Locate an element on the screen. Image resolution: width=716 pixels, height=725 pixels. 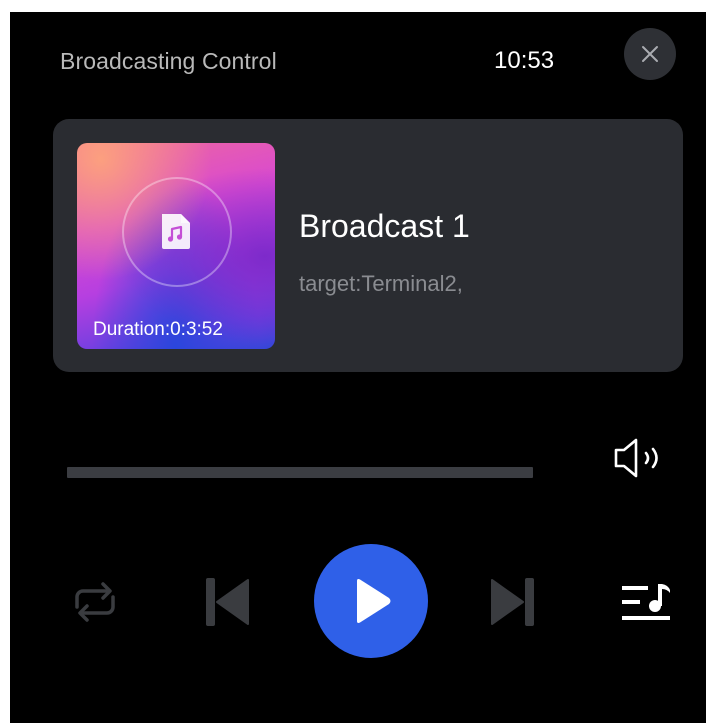
close-icon is located at coordinates (650, 54).